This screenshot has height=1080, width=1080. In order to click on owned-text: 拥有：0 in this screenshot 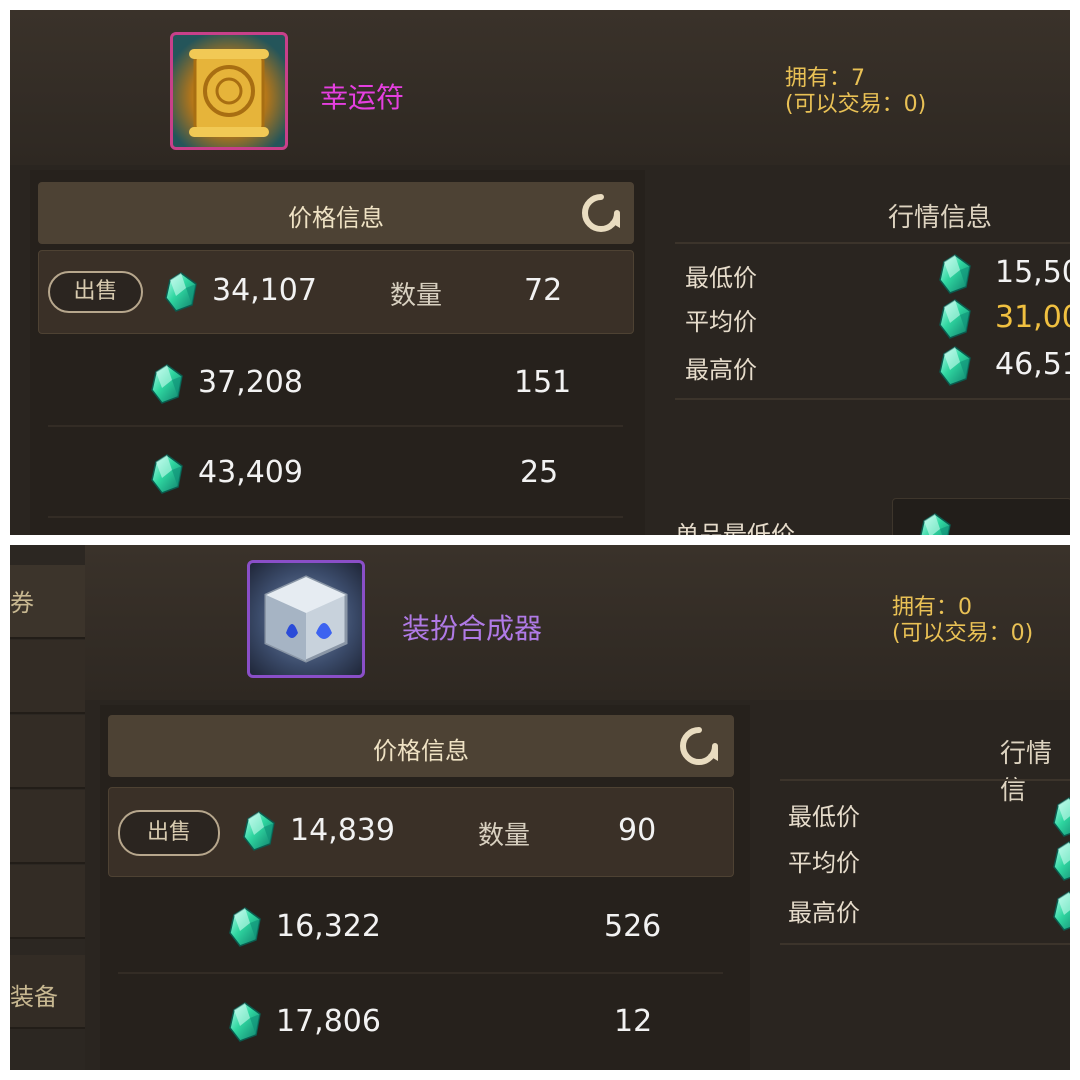, I will do `click(932, 607)`.